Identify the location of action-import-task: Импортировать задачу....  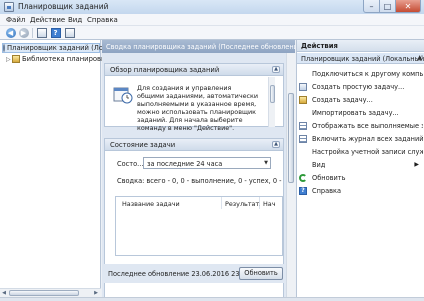
(361, 112).